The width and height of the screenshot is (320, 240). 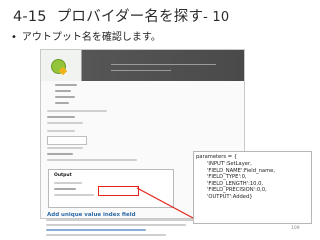 I want to click on code-line: 'FIELD_LENGTH':10,0,, so click(x=235, y=183).